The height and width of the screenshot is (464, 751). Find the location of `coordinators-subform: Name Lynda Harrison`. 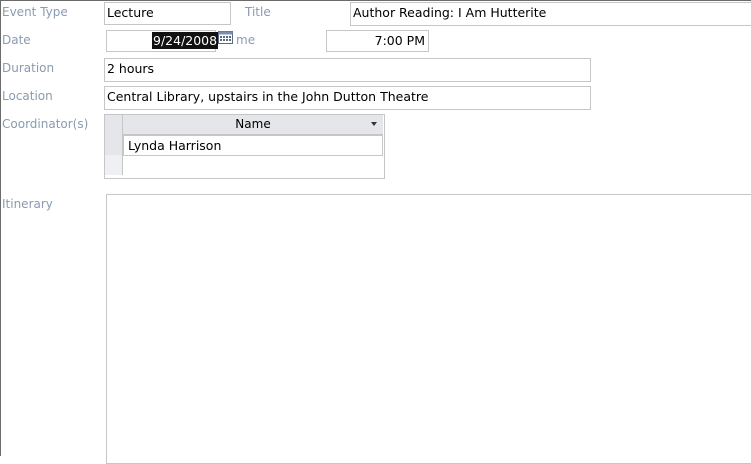

coordinators-subform: Name Lynda Harrison is located at coordinates (244, 146).